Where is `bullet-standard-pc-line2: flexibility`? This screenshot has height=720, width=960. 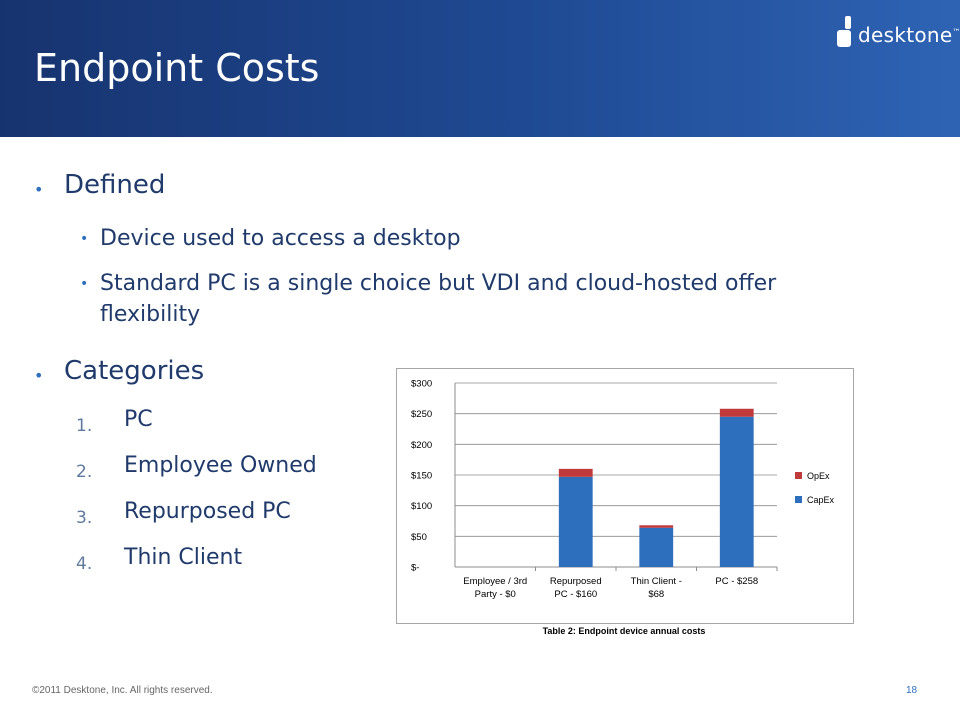 bullet-standard-pc-line2: flexibility is located at coordinates (150, 314).